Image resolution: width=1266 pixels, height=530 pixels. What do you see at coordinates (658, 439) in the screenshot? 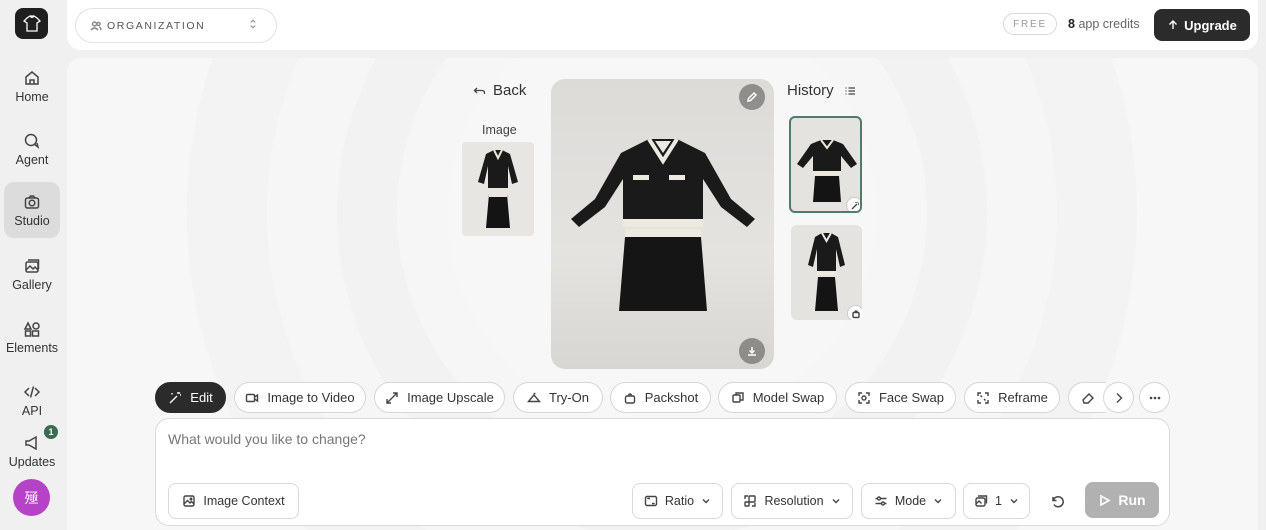
I see `prompt-input` at bounding box center [658, 439].